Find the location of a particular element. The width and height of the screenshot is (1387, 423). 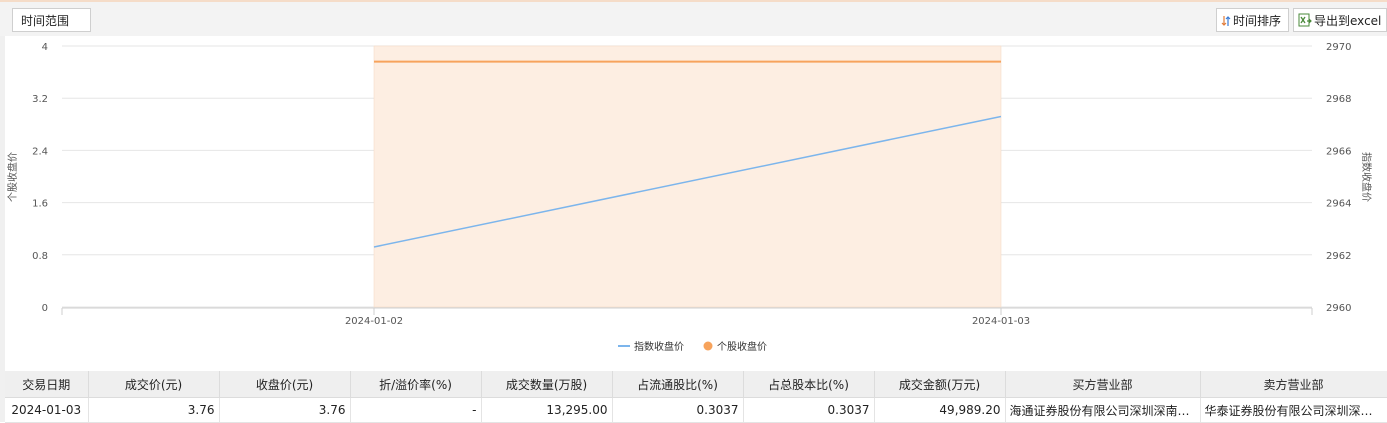

column-header: 占流通股比(%) is located at coordinates (678, 384).